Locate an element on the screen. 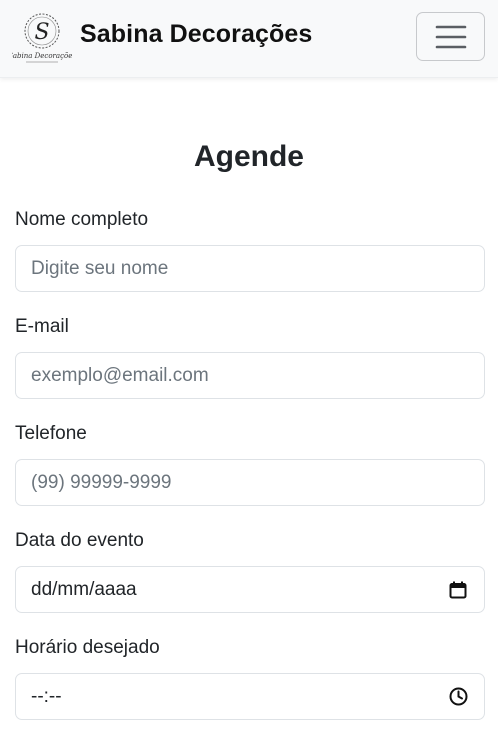 This screenshot has height=737, width=498. clock-icon is located at coordinates (458, 697).